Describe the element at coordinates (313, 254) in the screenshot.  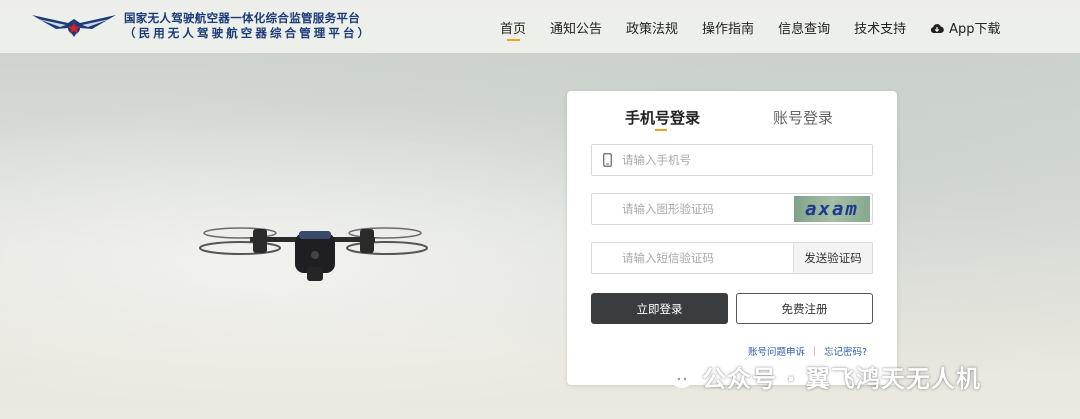
I see `drone-image` at that location.